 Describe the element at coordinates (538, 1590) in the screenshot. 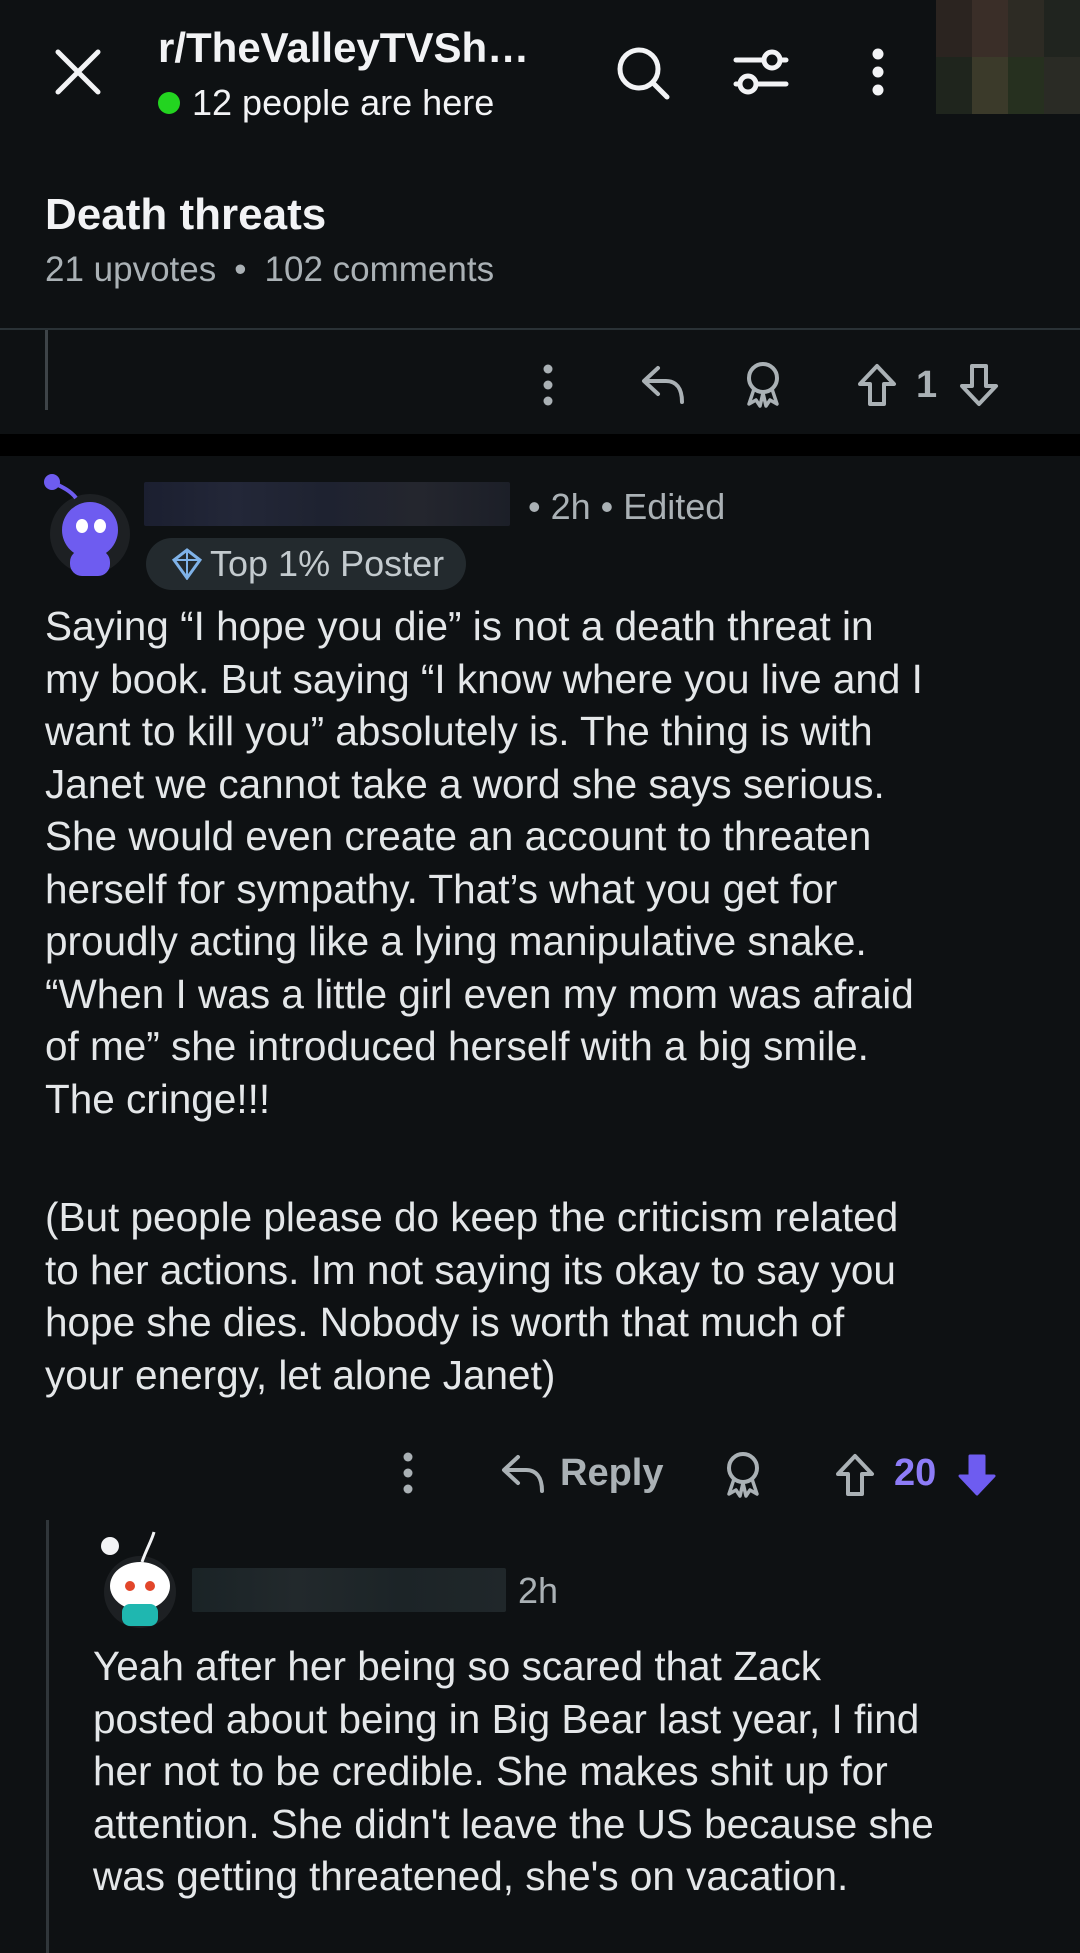

I see `reply-time: 2h` at that location.